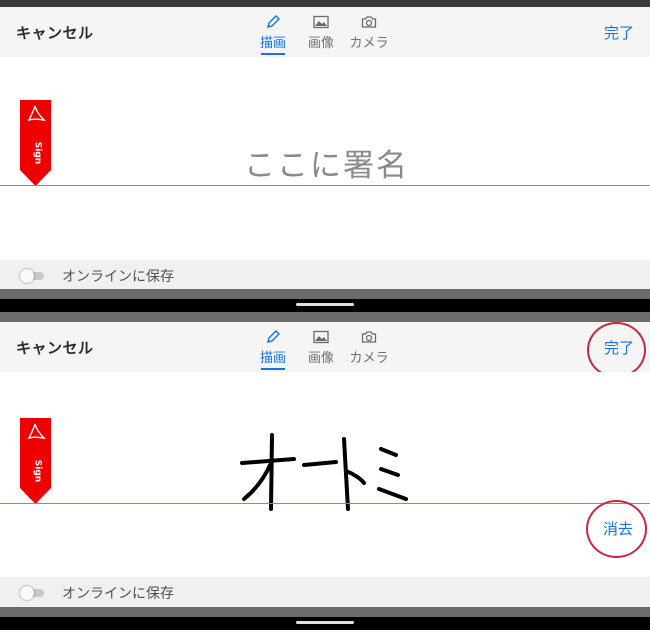 The height and width of the screenshot is (630, 650). What do you see at coordinates (616, 529) in the screenshot?
I see `clear-highlight-circle` at bounding box center [616, 529].